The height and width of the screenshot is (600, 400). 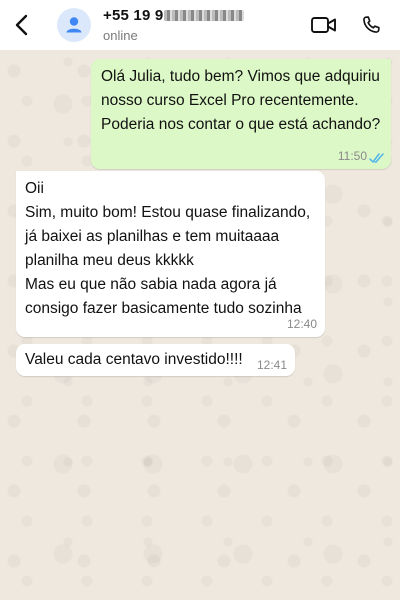 I want to click on message-time: 12:40, so click(x=301, y=324).